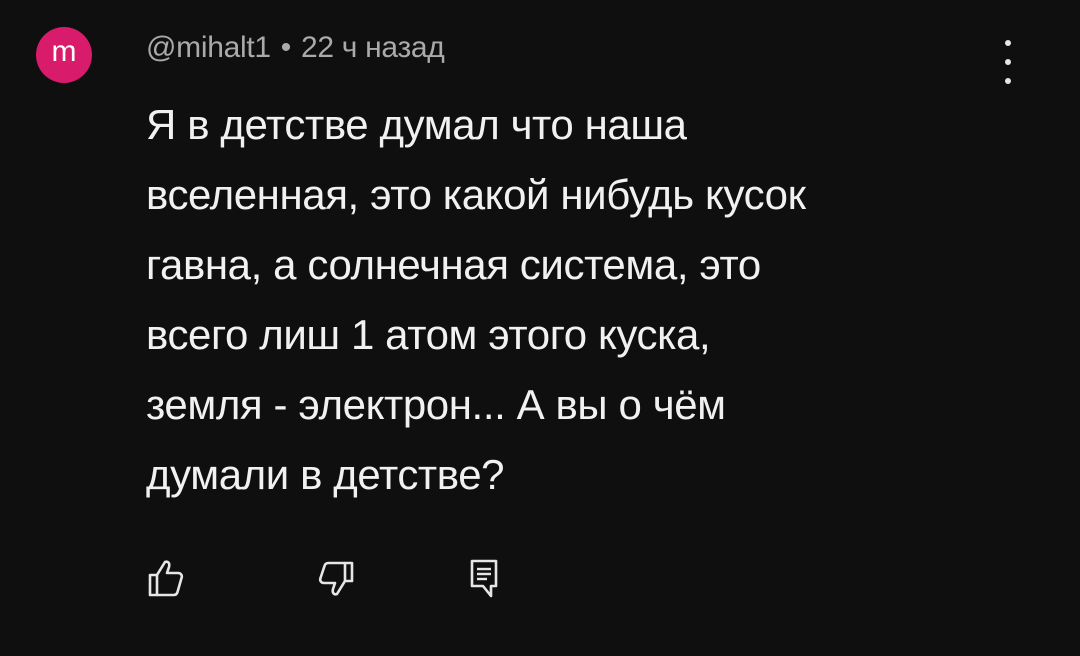  I want to click on comment-line: всего лиш 1 атом этого куска,, so click(428, 334).